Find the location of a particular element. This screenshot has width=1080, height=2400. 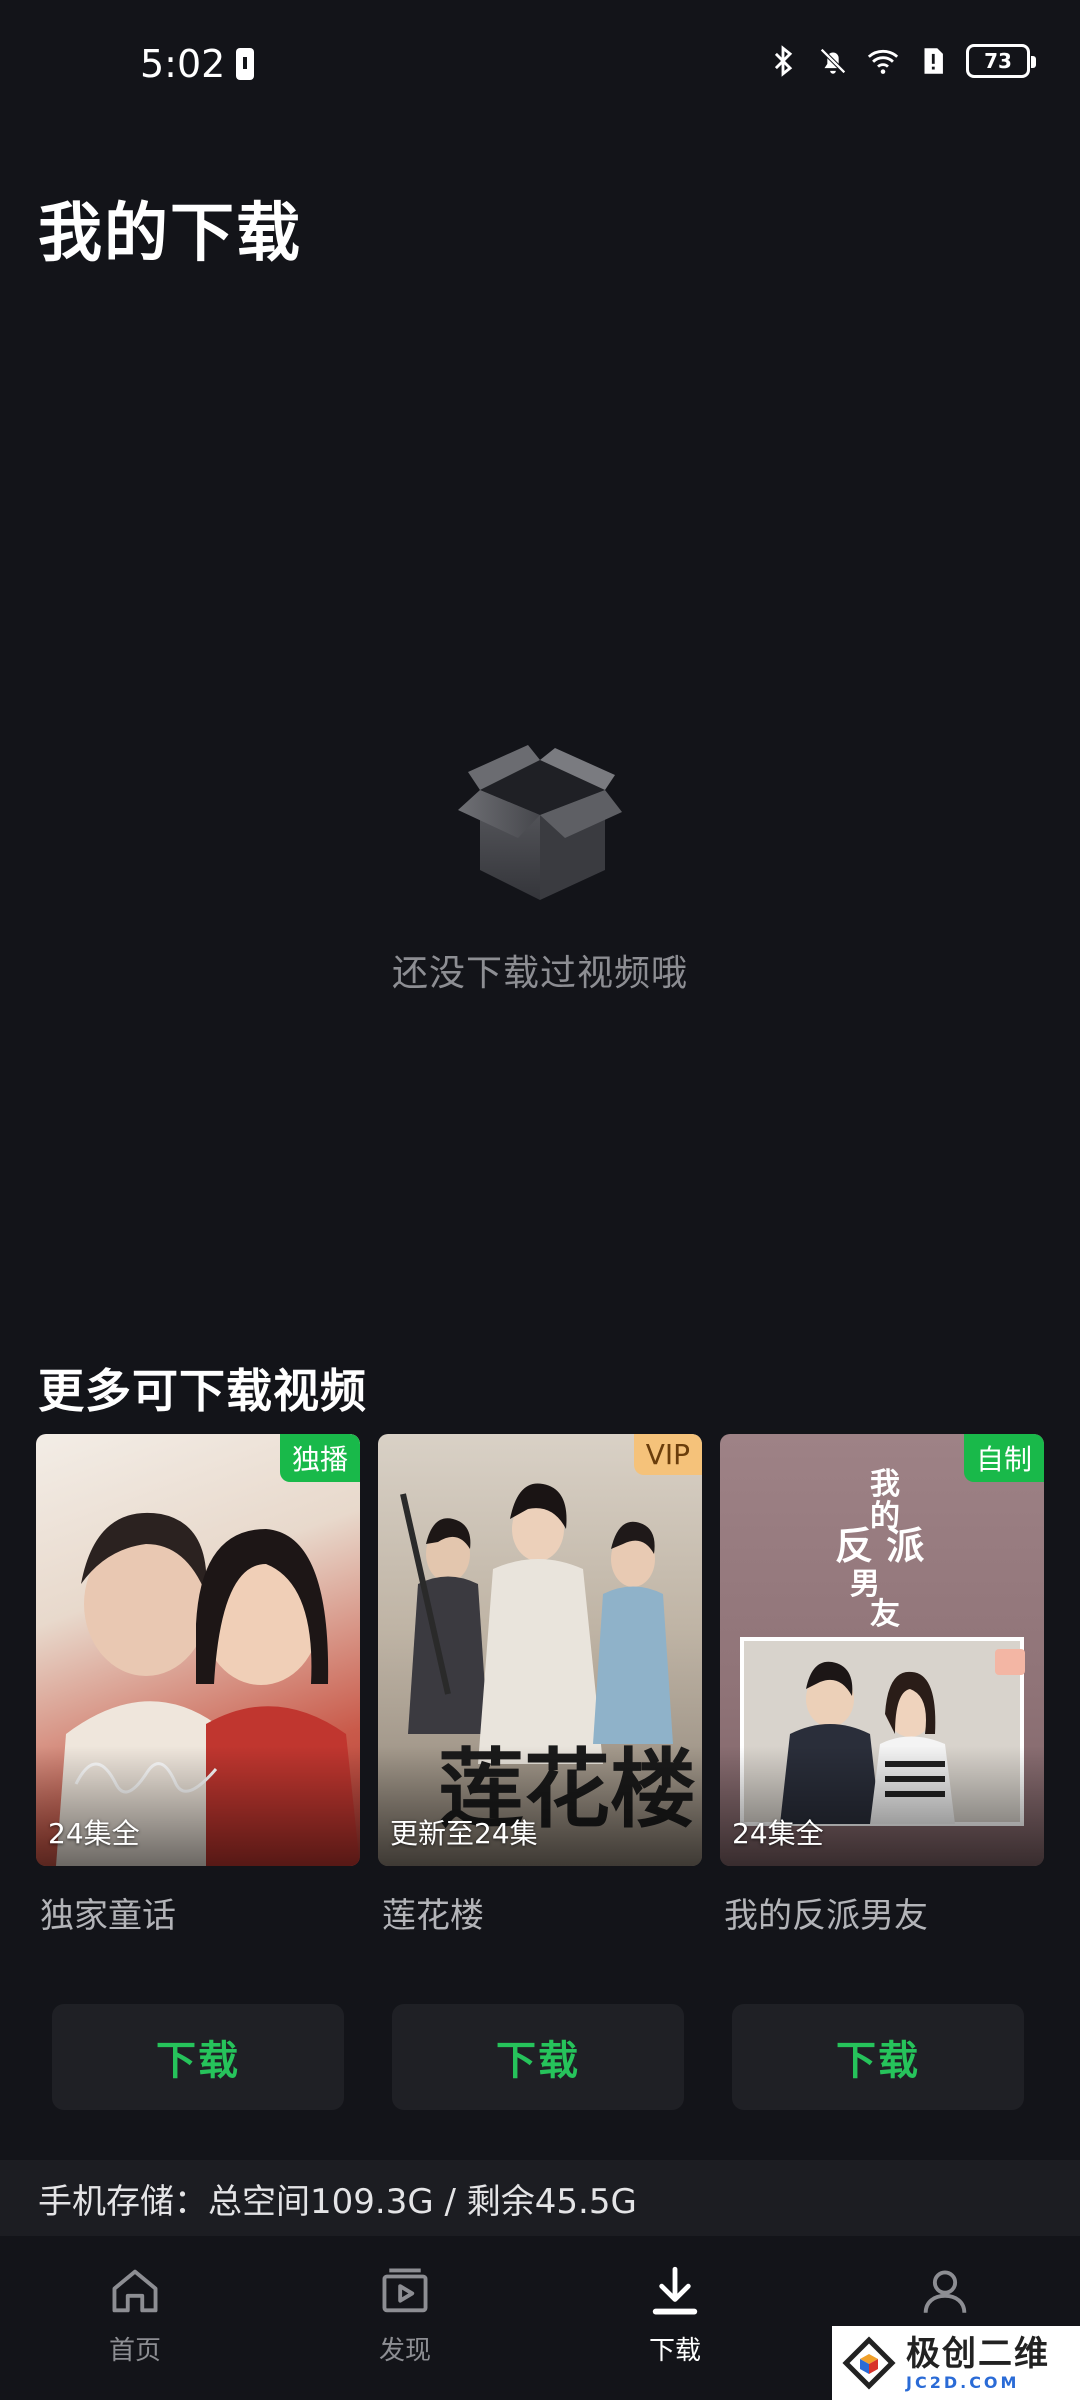

watermark-main: 极创二维 is located at coordinates (978, 2353).